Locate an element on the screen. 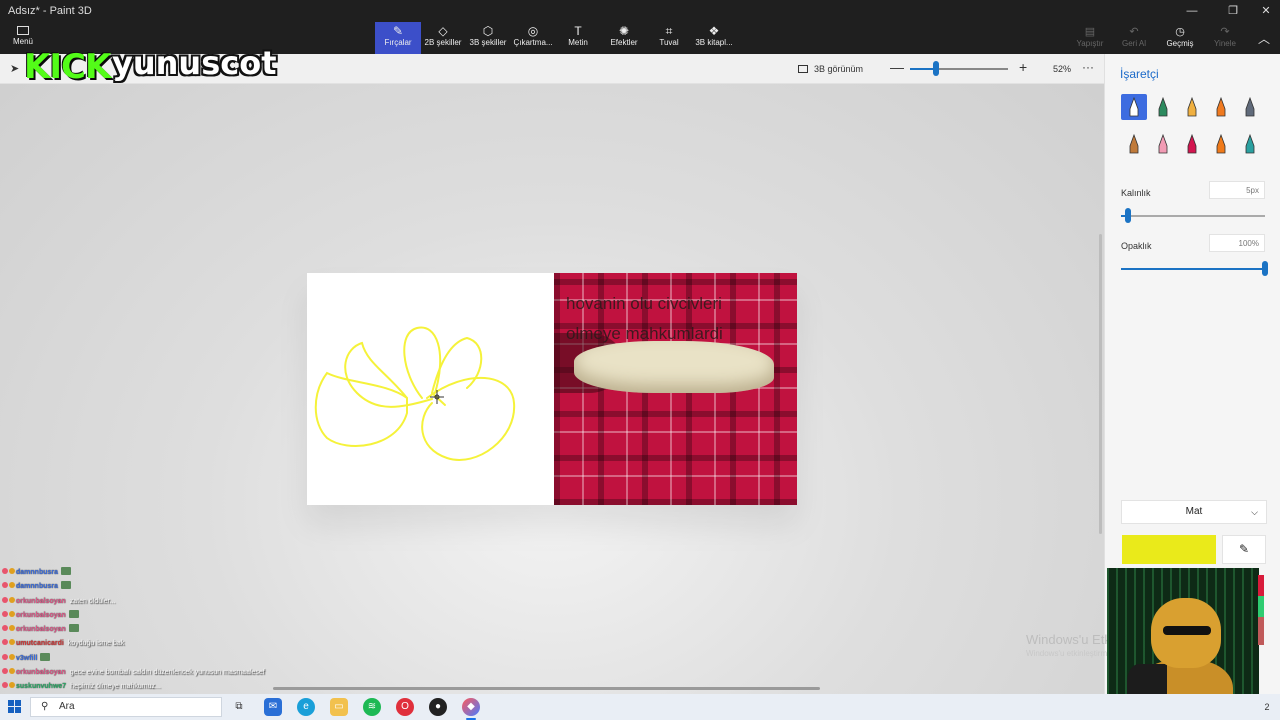 Image resolution: width=1280 pixels, height=720 pixels. opacity-slider is located at coordinates (1193, 269).